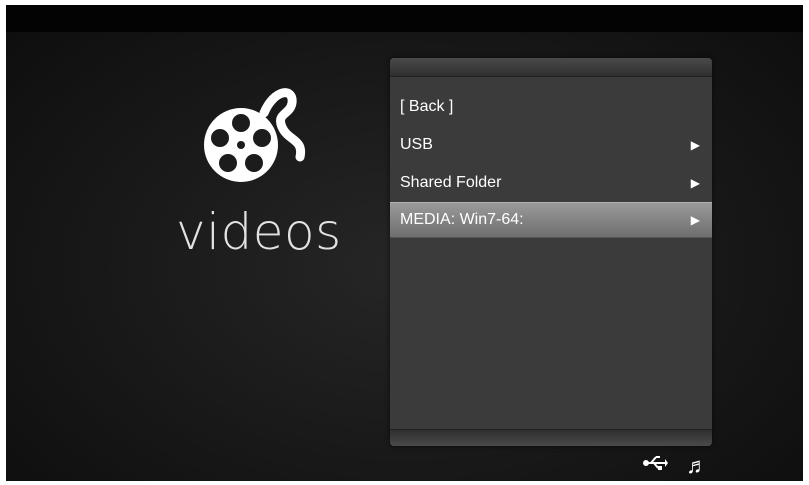  What do you see at coordinates (404, 18) in the screenshot?
I see `top-bar` at bounding box center [404, 18].